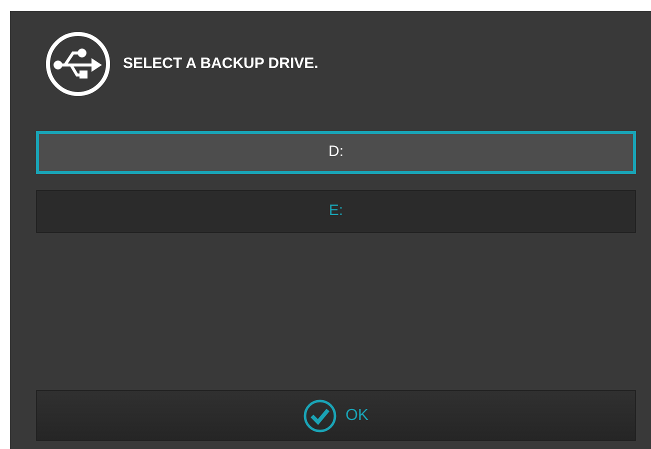  What do you see at coordinates (357, 416) in the screenshot?
I see `ok-label: OK` at bounding box center [357, 416].